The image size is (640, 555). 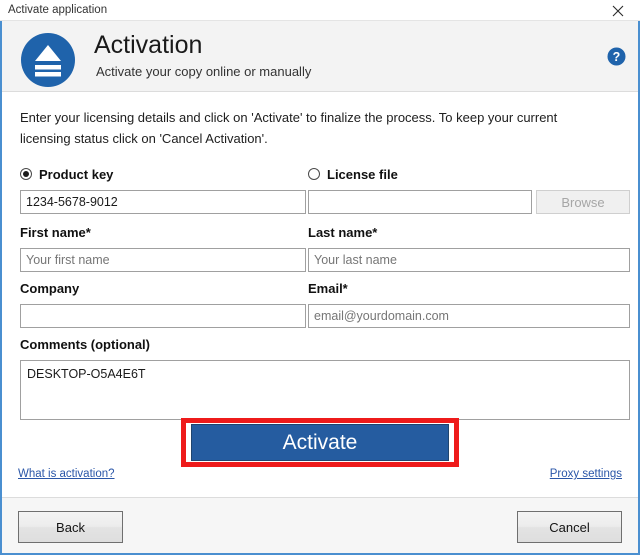 I want to click on cancel-button-label: Cancel, so click(x=569, y=527).